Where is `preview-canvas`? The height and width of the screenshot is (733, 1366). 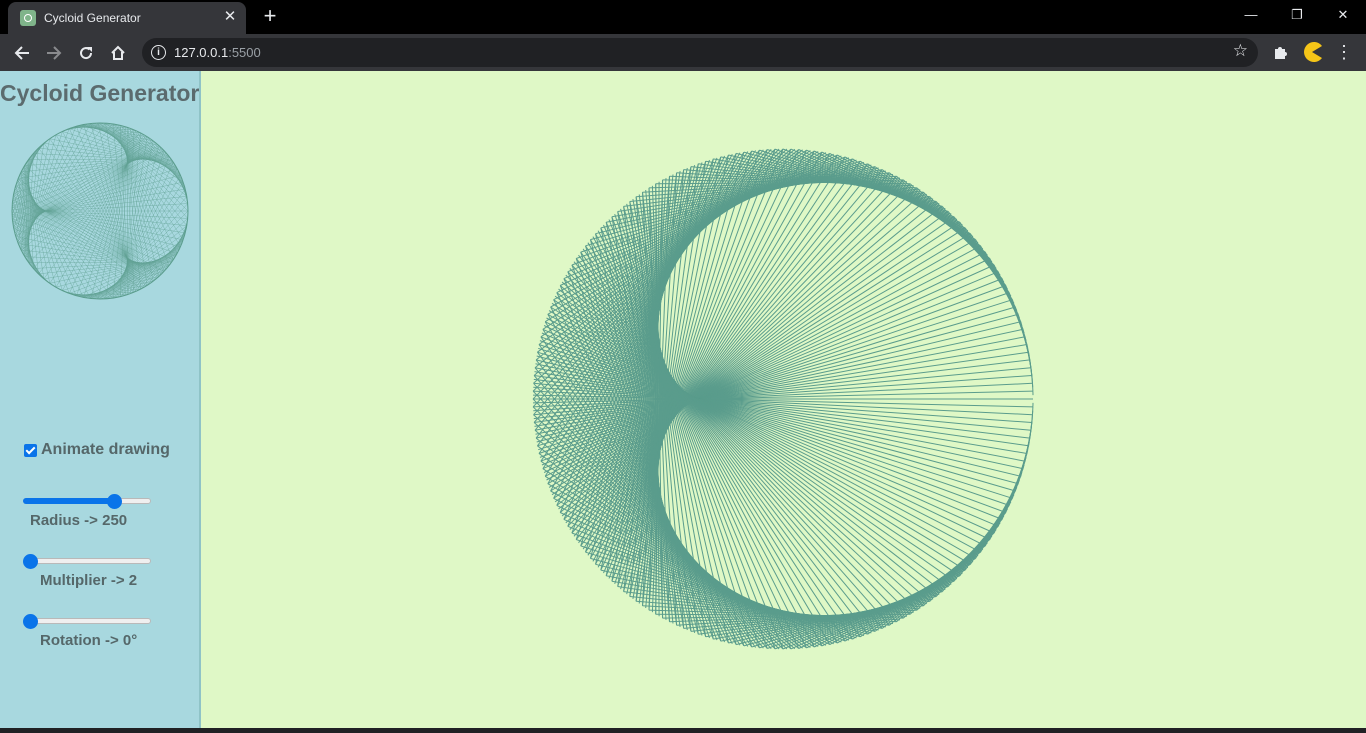
preview-canvas is located at coordinates (100, 211).